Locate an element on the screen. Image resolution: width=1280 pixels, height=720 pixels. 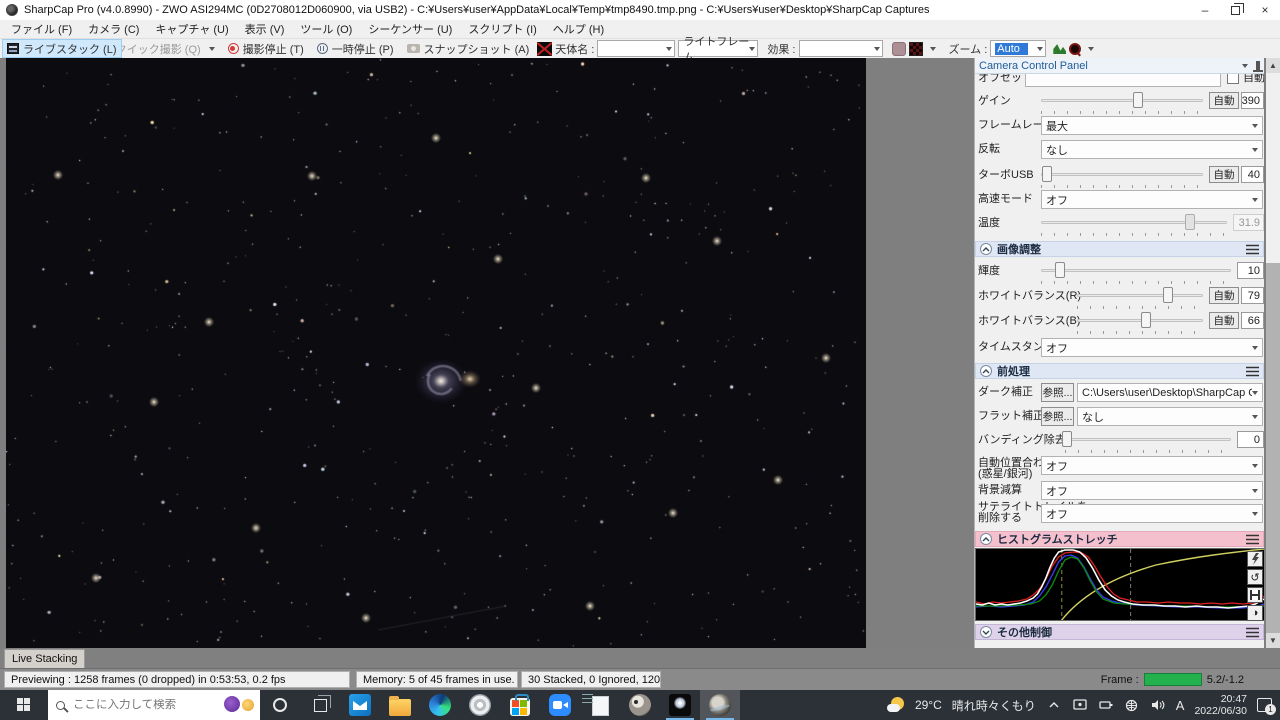
start-button is located at coordinates (24, 705).